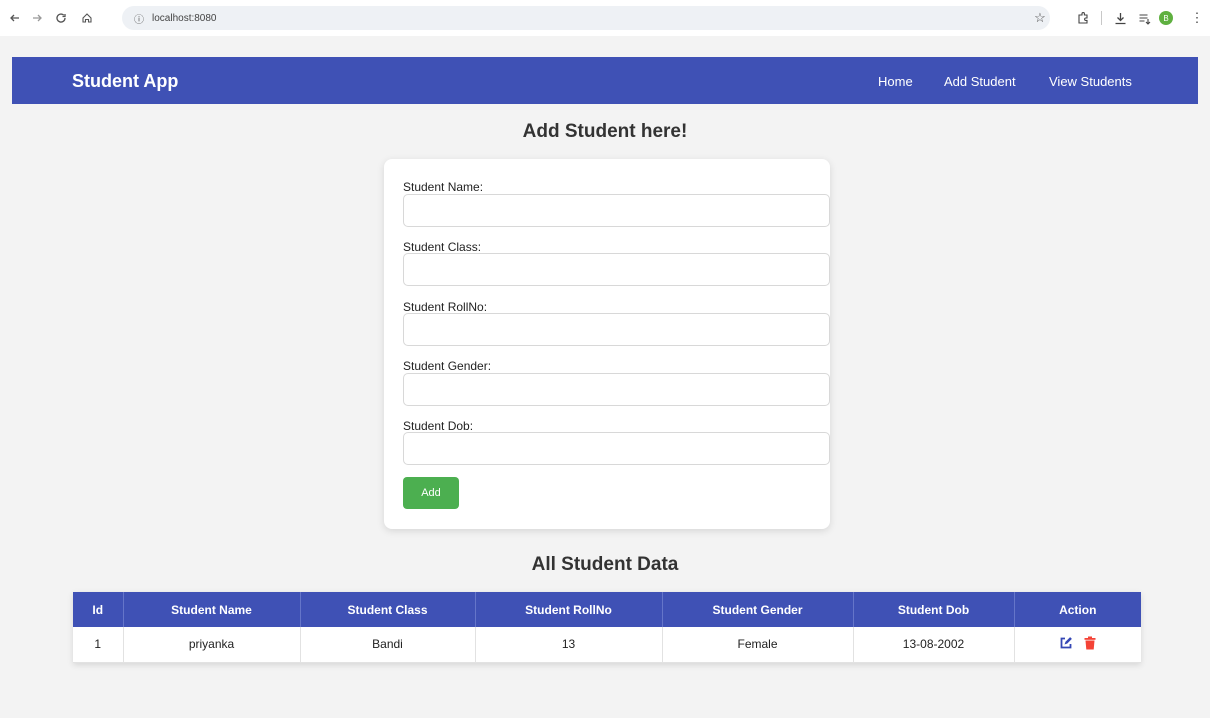 The image size is (1210, 718). What do you see at coordinates (184, 18) in the screenshot?
I see `address-bar-url: localhost:8080` at bounding box center [184, 18].